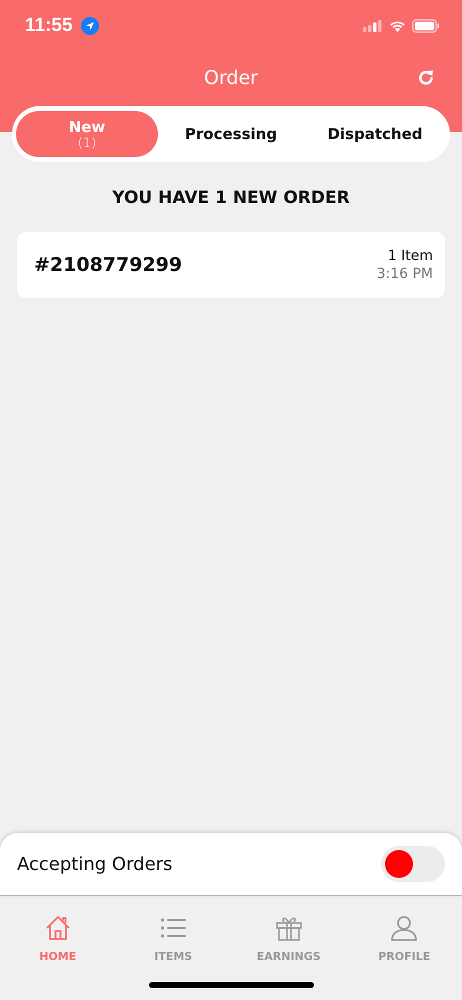 The height and width of the screenshot is (1000, 462). What do you see at coordinates (231, 78) in the screenshot?
I see `screen-title: Order` at bounding box center [231, 78].